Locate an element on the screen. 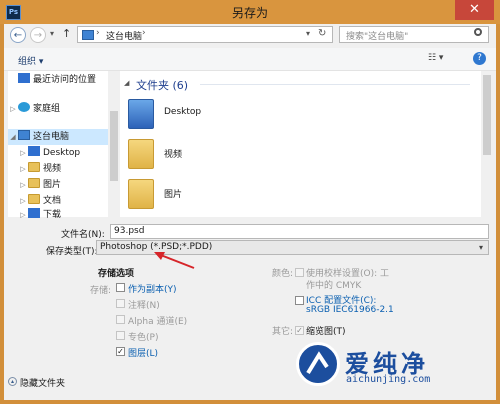  proof-setup-checkbox is located at coordinates (299, 272).